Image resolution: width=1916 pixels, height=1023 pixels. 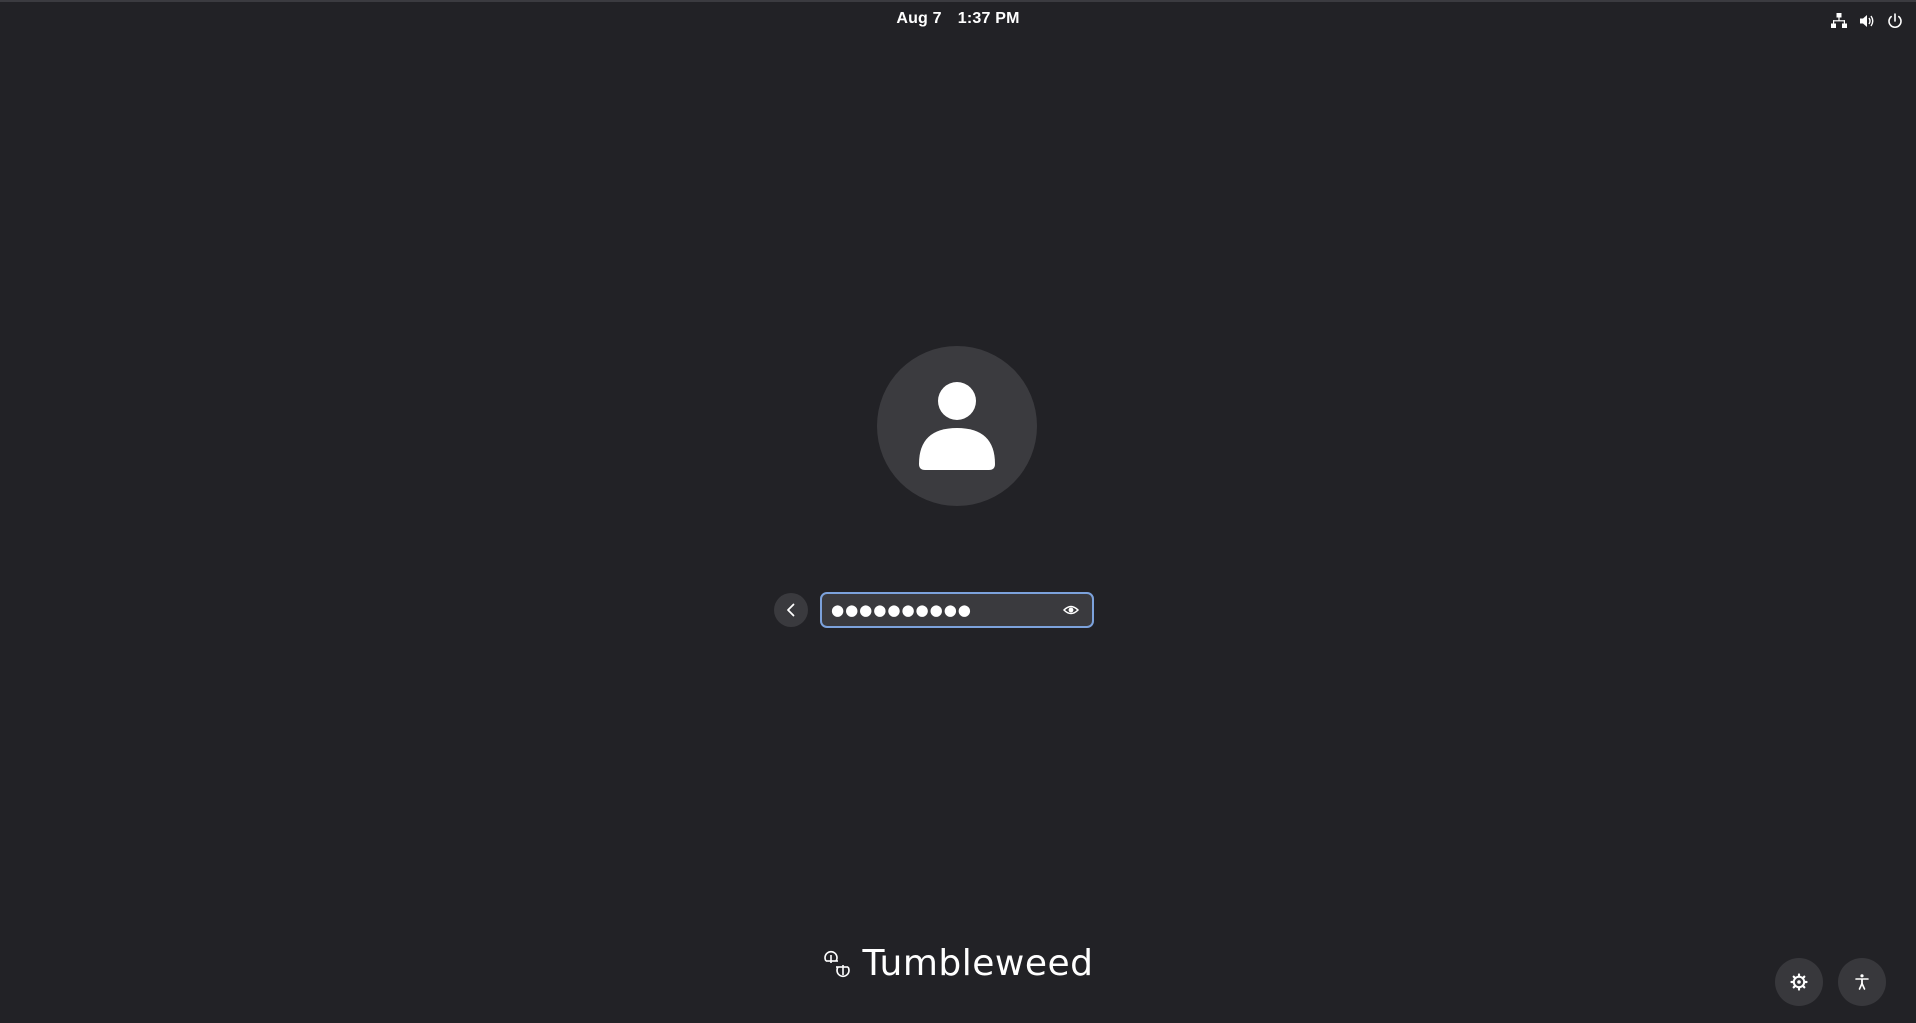 I want to click on password-field, so click(x=957, y=610).